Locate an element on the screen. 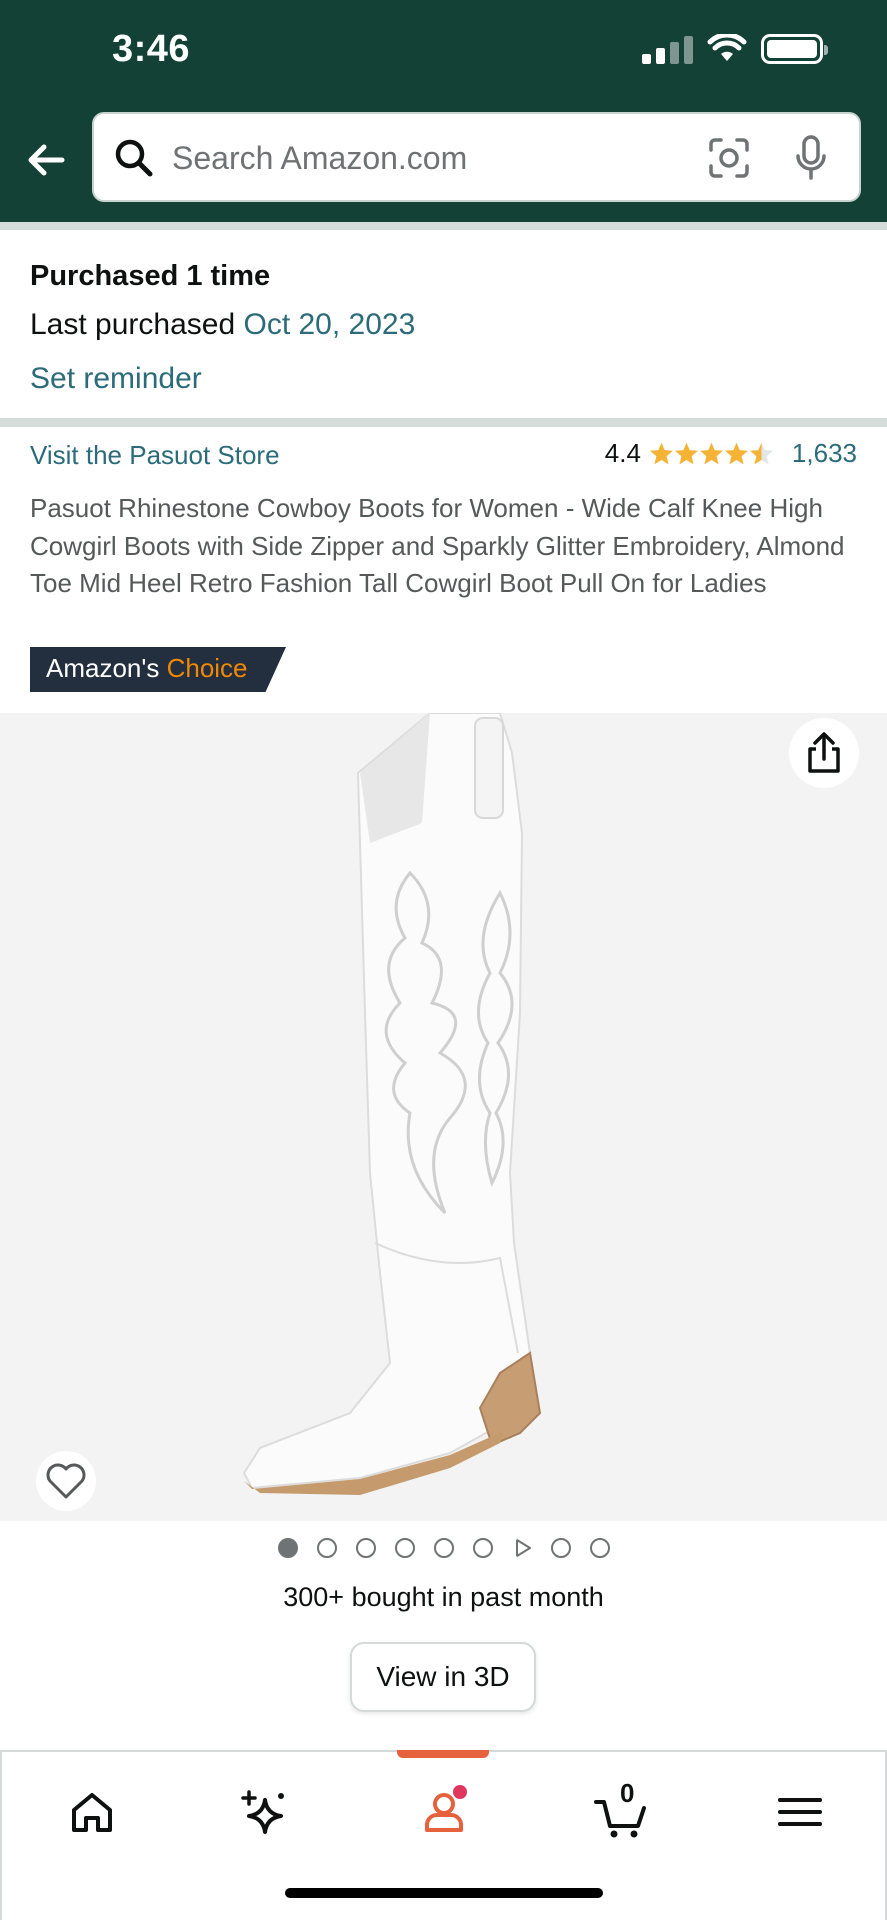 The width and height of the screenshot is (887, 1920). purchased-times: Purchased 1 time is located at coordinates (150, 276).